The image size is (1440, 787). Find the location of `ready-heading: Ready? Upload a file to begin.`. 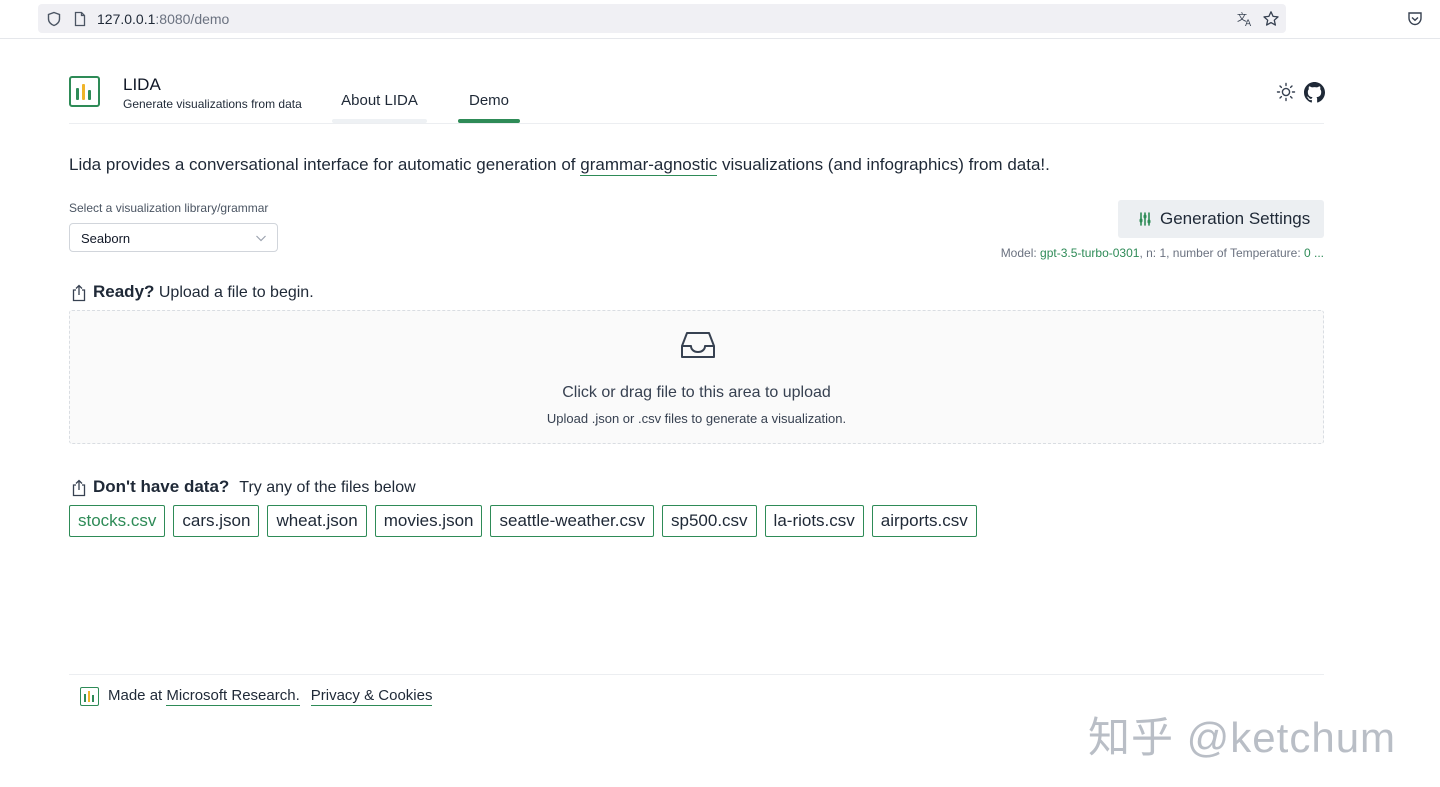

ready-heading: Ready? Upload a file to begin. is located at coordinates (203, 292).